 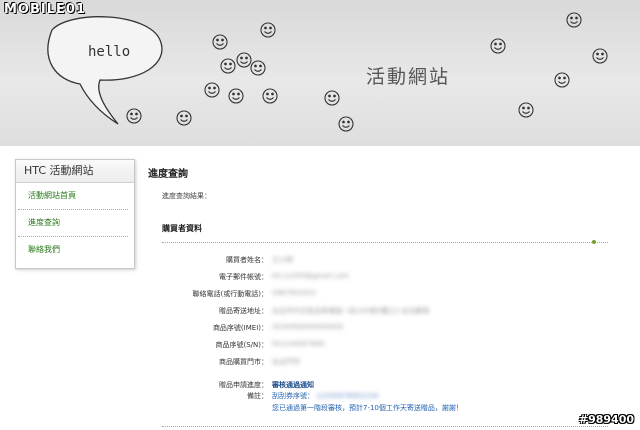 What do you see at coordinates (367, 408) in the screenshot?
I see `approval-notice: 您已通過第一階段審核，預計7-10個工作天寄送贈品，謝謝！` at bounding box center [367, 408].